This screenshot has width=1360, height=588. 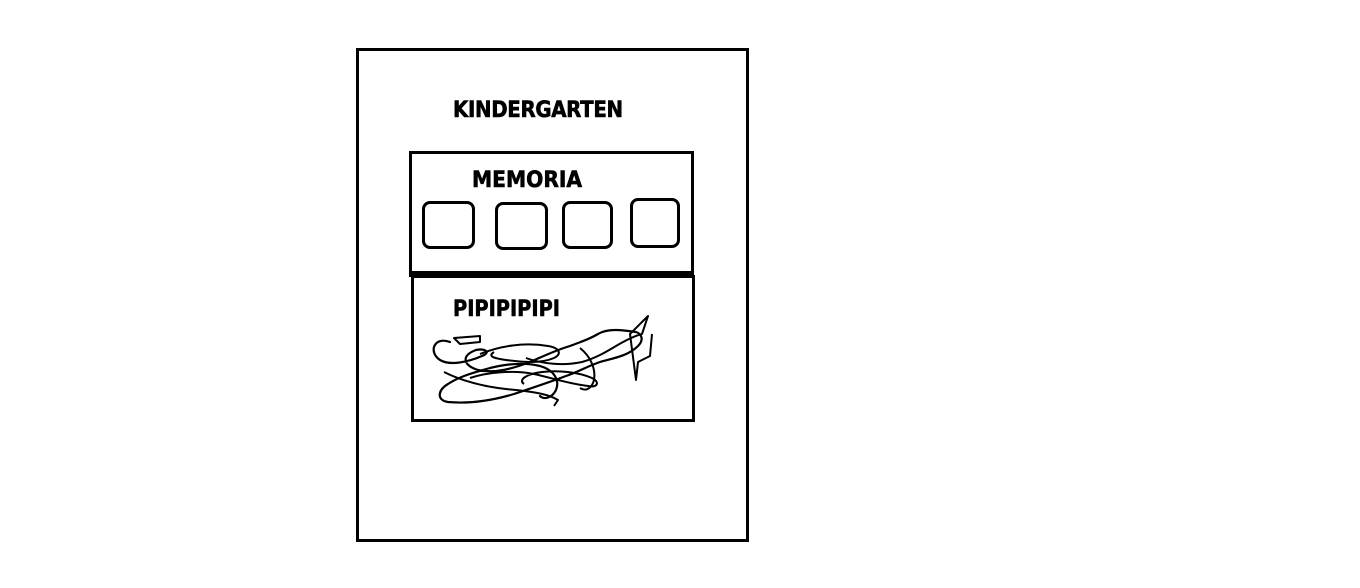 I want to click on memory-title: MEMORIA, so click(x=527, y=181).